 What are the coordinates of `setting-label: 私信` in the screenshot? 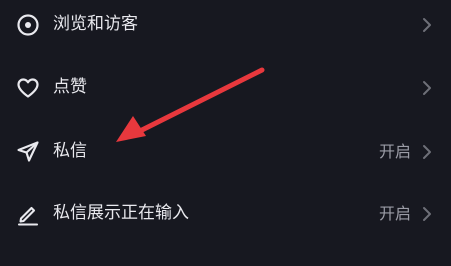 It's located at (70, 151).